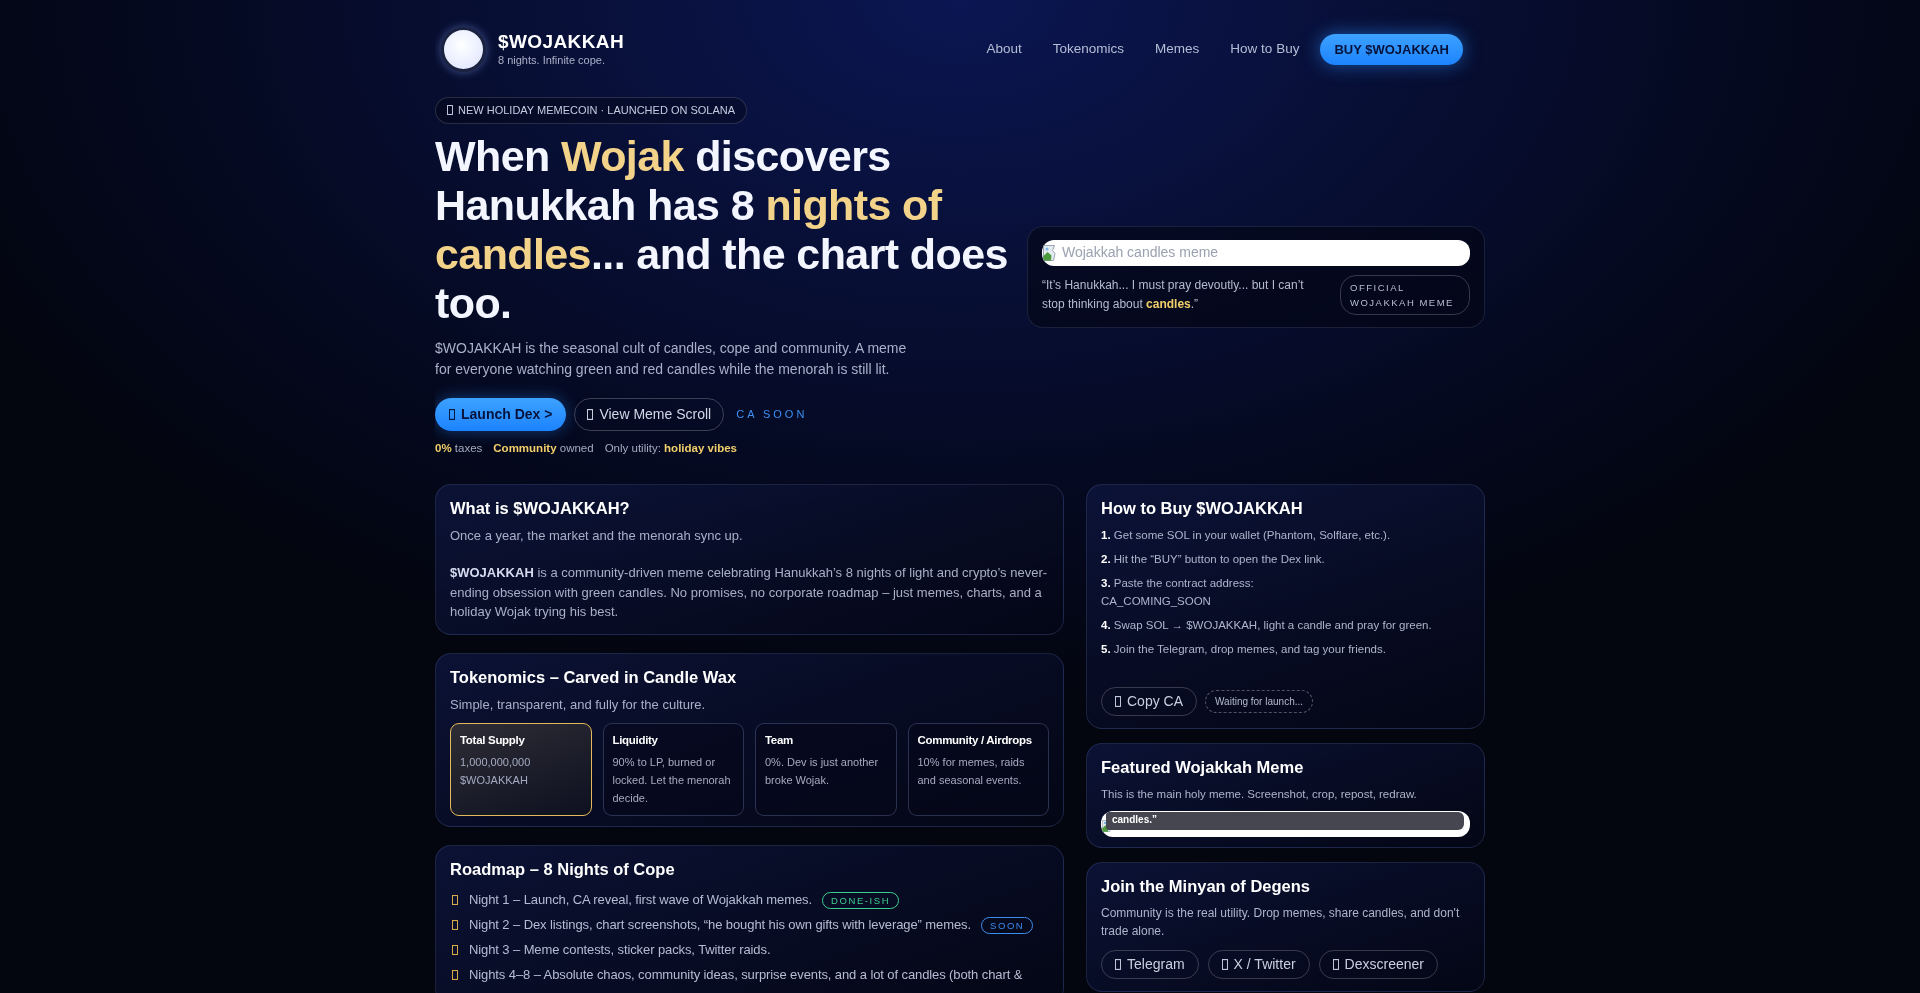  I want to click on card-text: This is the main holy meme. Screenshot, crop, repost, redraw., so click(1259, 794).